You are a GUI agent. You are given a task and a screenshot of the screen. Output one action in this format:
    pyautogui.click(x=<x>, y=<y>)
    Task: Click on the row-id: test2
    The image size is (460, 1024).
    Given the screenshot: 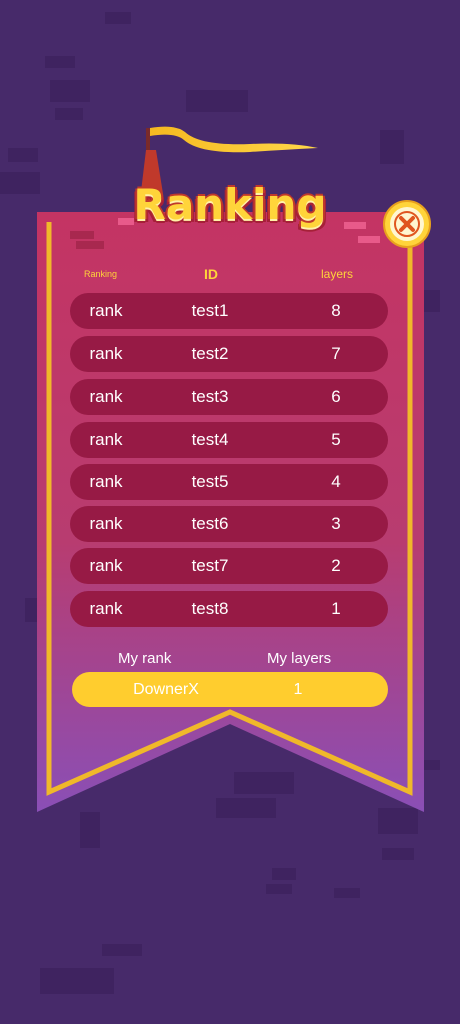 What is the action you would take?
    pyautogui.click(x=210, y=353)
    